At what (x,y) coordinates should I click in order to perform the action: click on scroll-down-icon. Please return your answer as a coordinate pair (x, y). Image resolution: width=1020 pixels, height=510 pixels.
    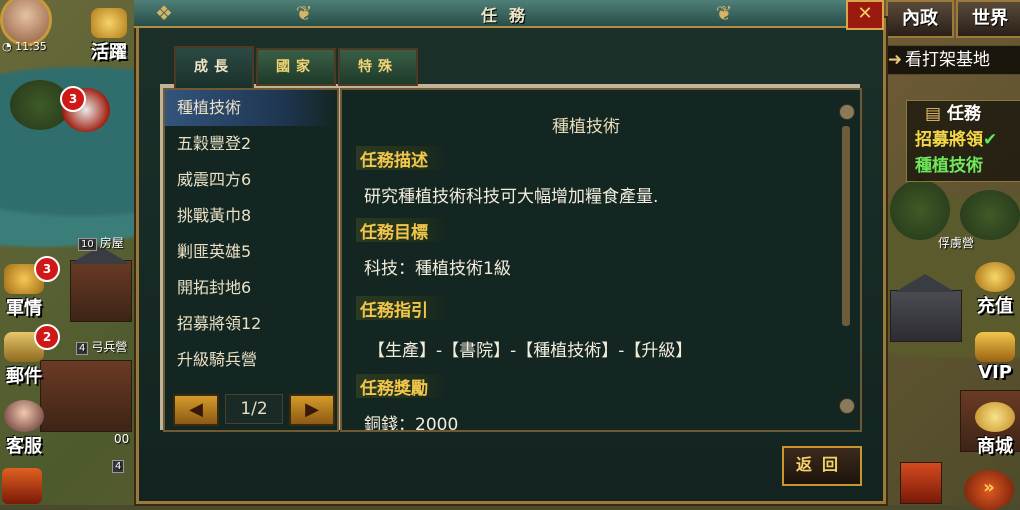
    Looking at the image, I should click on (847, 406).